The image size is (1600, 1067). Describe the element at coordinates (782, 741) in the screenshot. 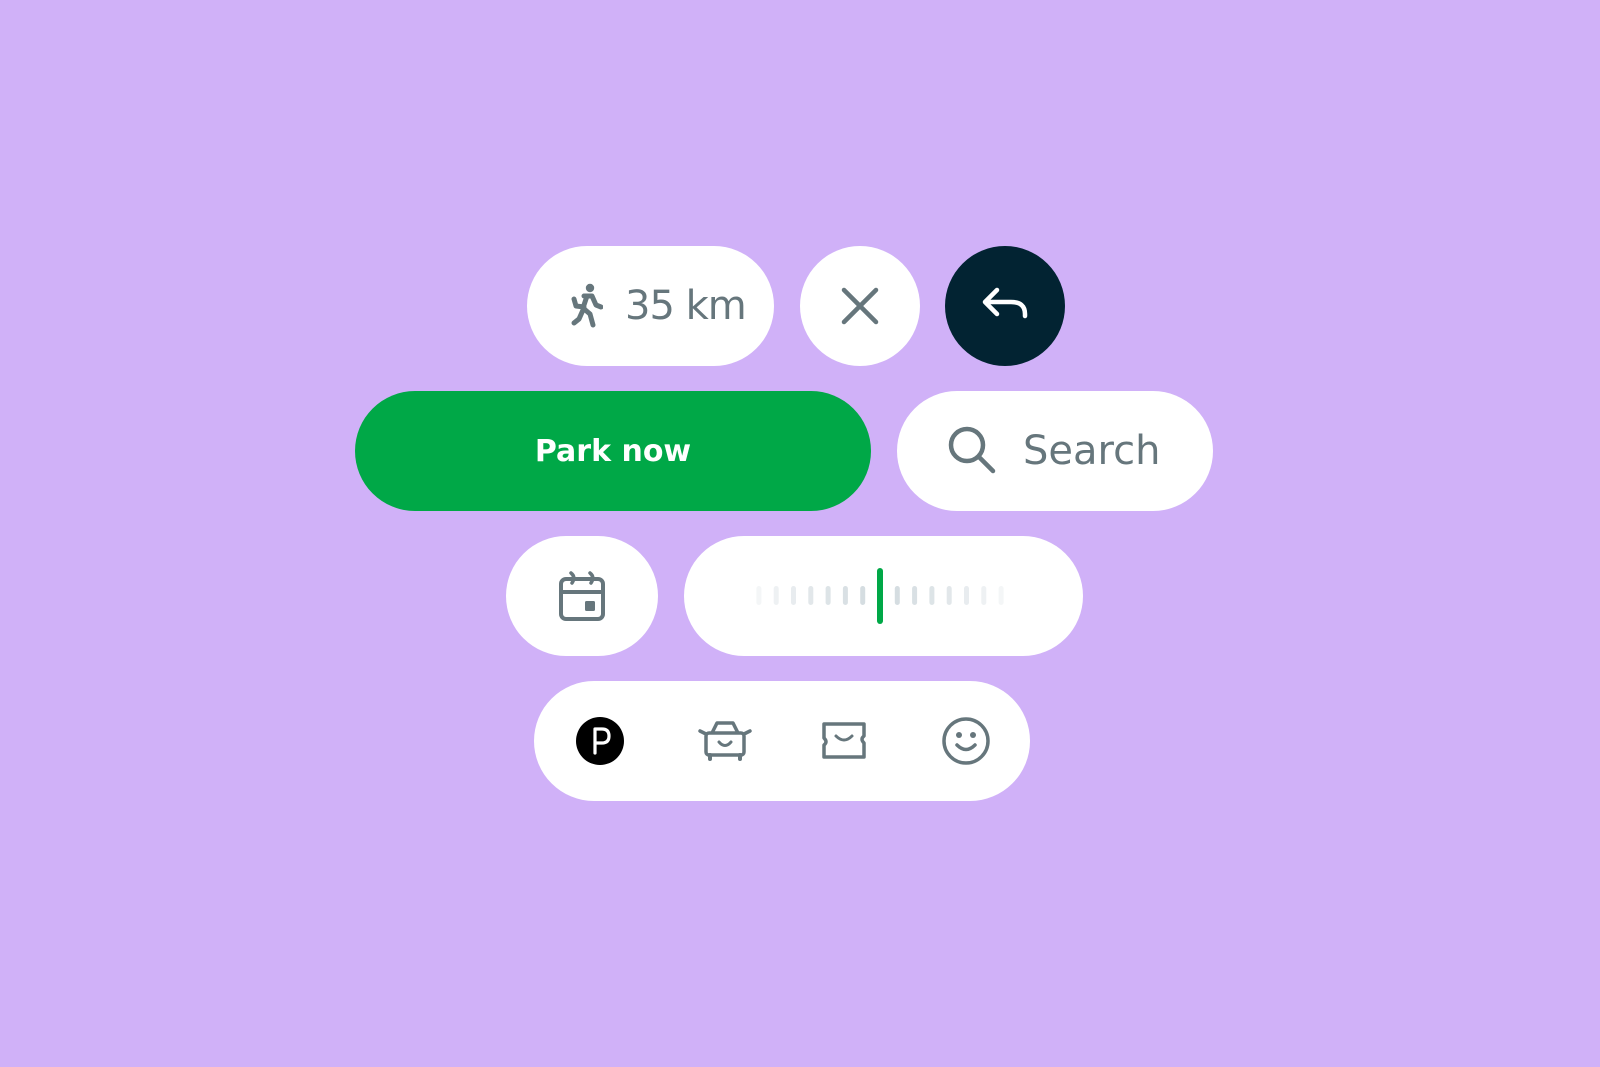

I see `bottom-nav` at that location.